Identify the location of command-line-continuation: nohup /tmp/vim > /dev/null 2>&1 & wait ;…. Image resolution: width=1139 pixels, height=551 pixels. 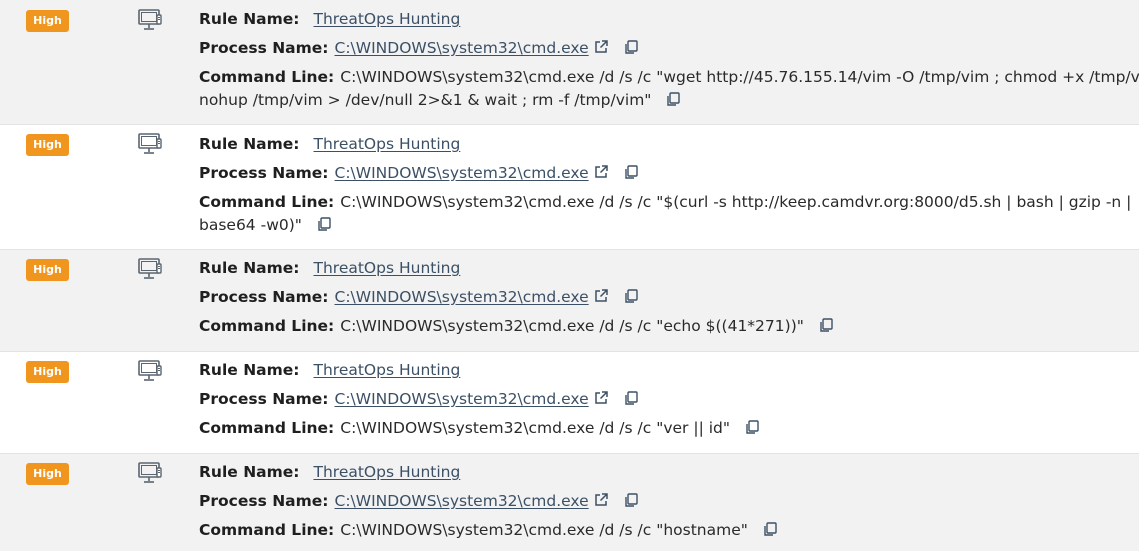
(440, 101).